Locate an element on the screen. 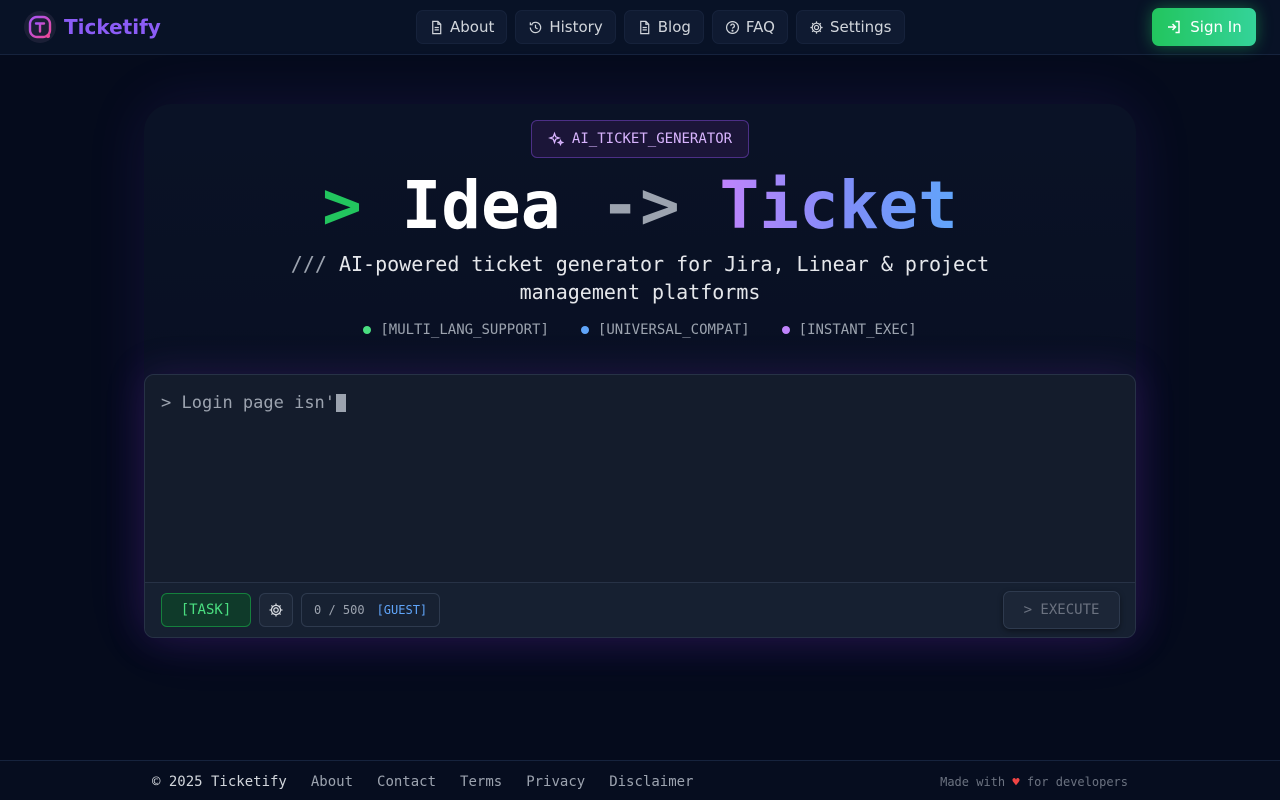 This screenshot has width=1280, height=800. guest-badge: [GUEST] is located at coordinates (402, 610).